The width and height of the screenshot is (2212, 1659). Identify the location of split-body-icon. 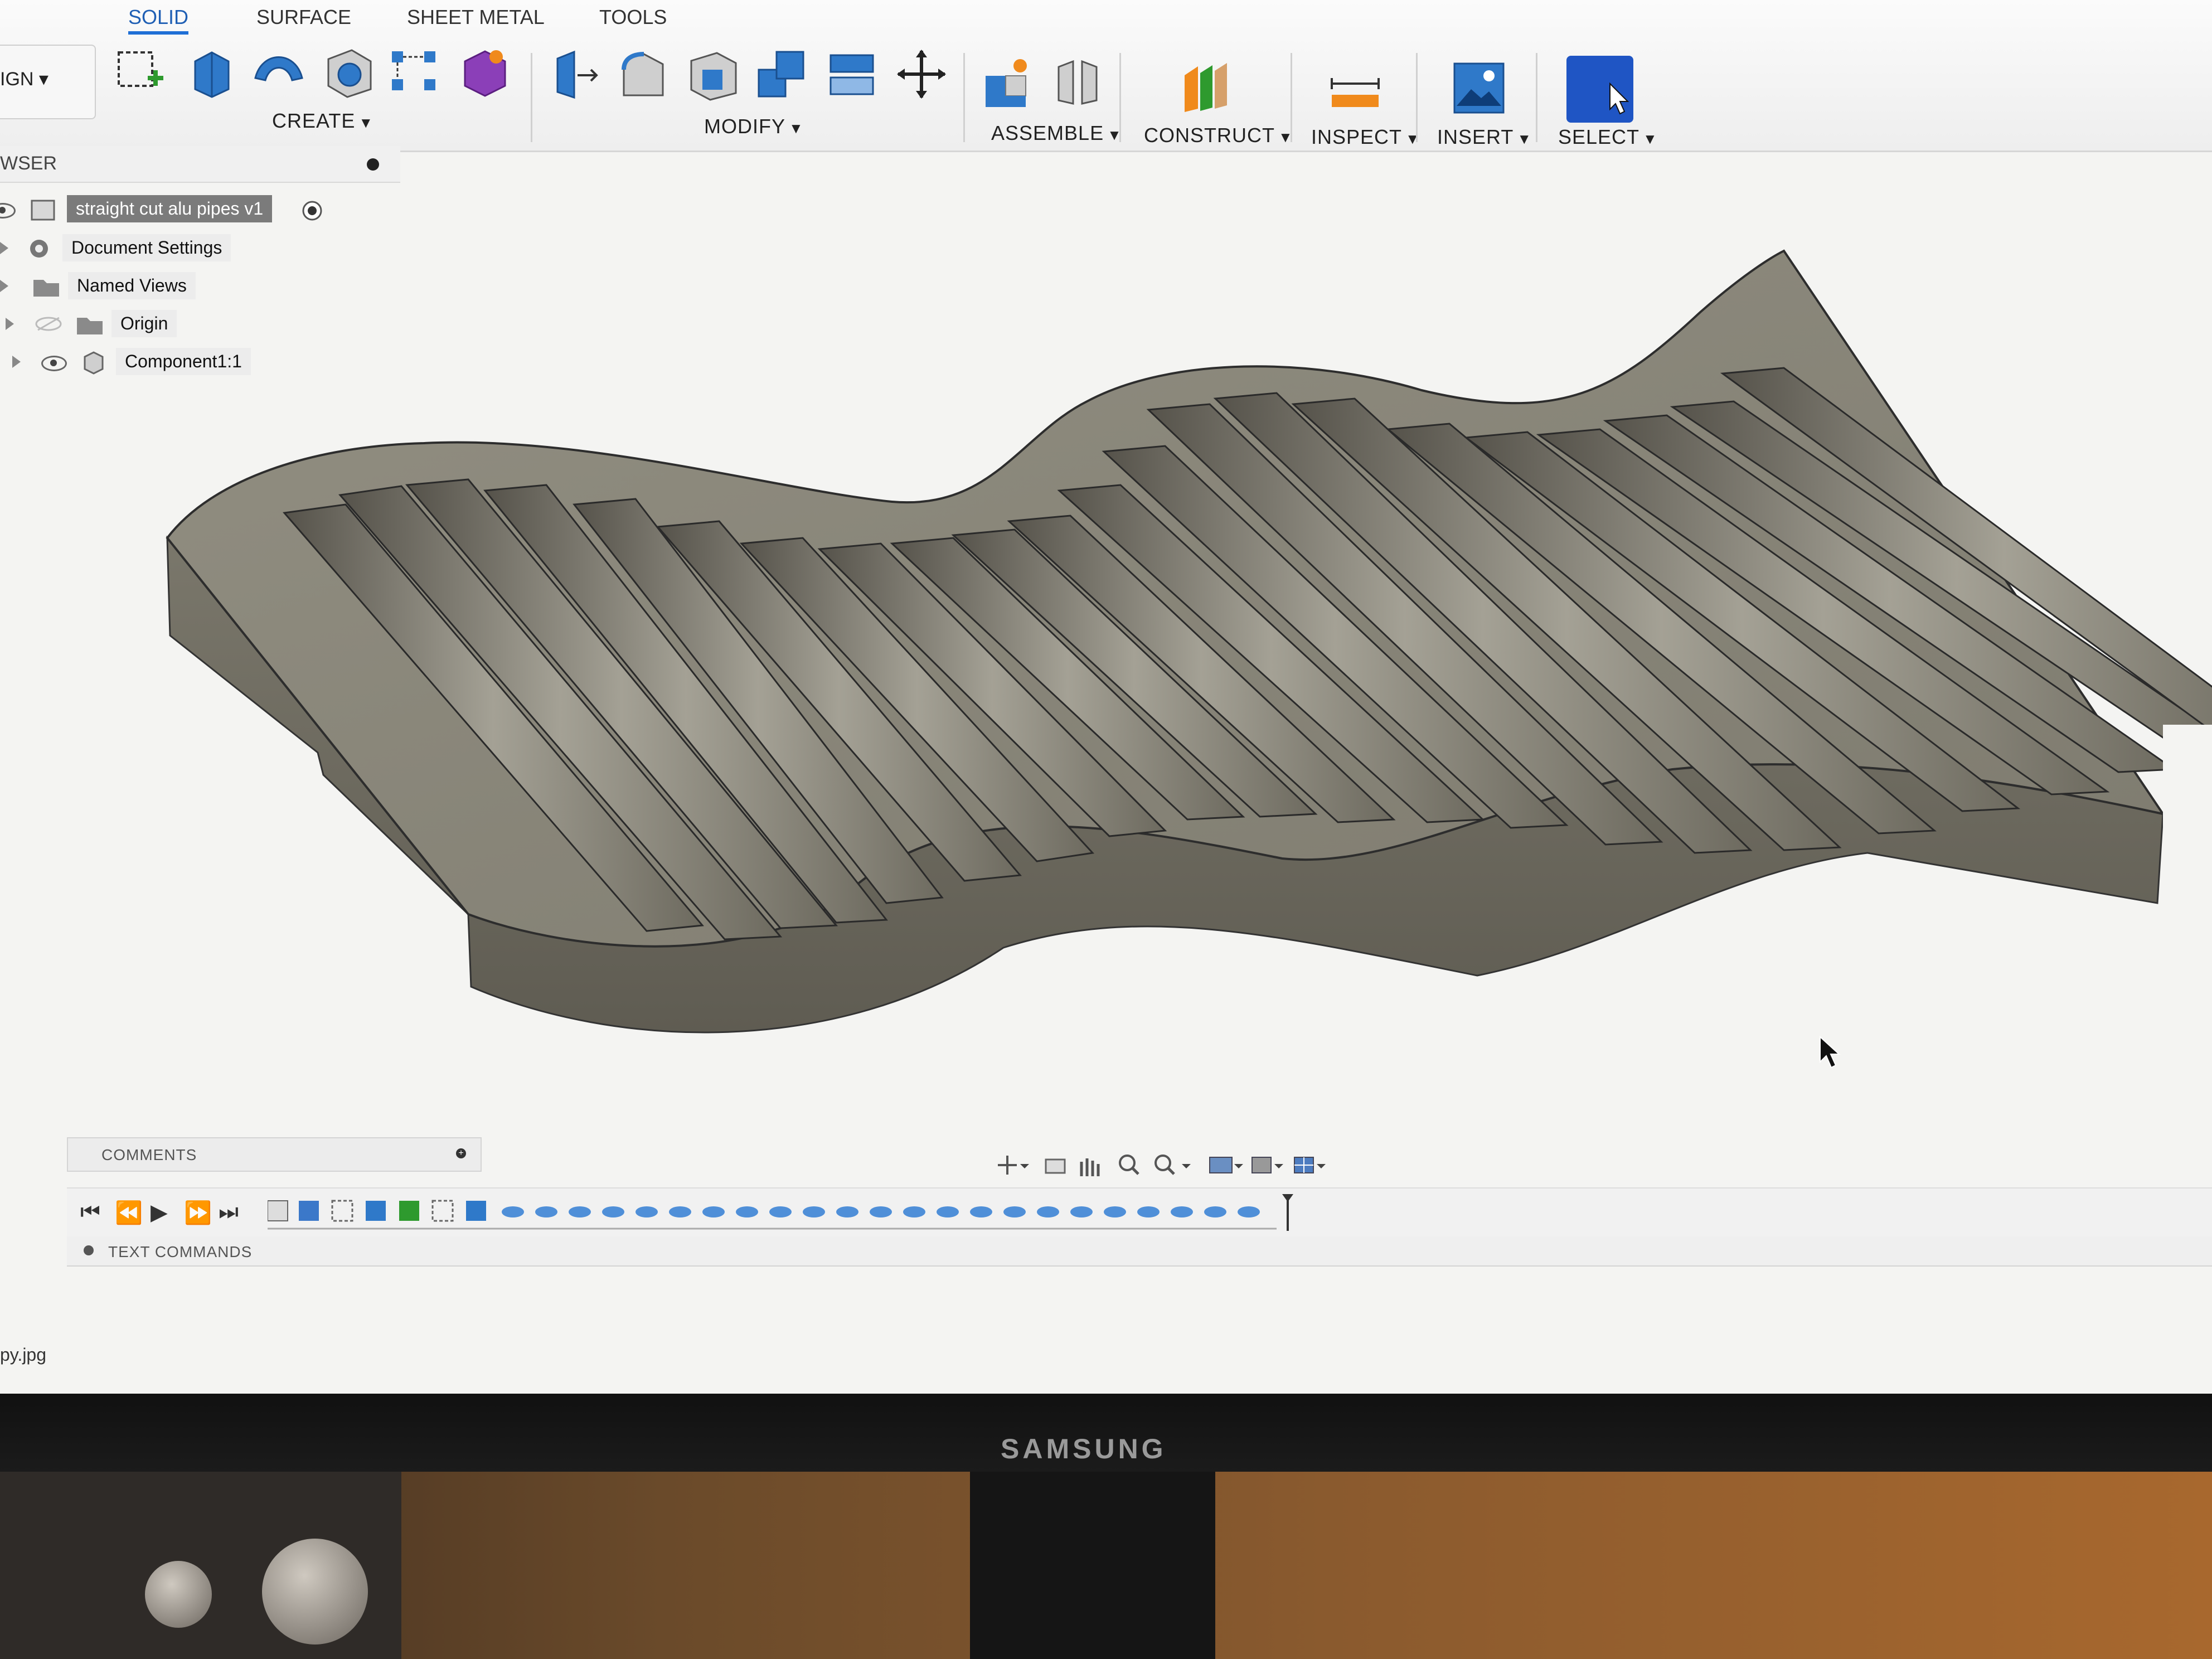
(852, 74).